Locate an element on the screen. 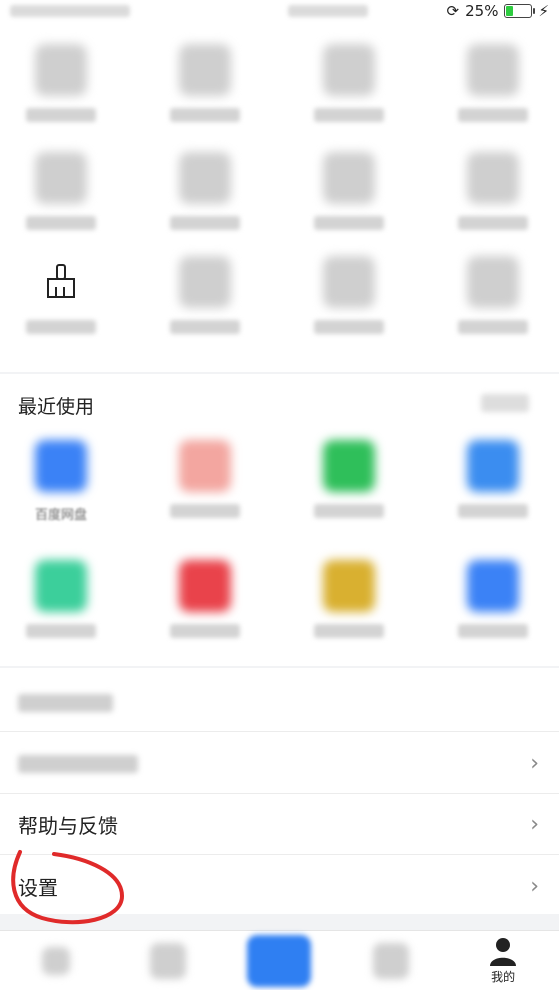 This screenshot has width=559, height=990. rotation-lock-icon: ⟳ is located at coordinates (453, 11).